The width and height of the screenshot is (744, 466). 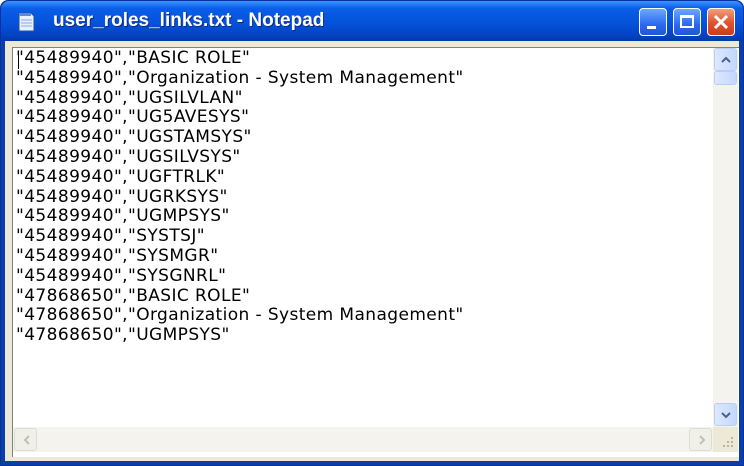 I want to click on text-line: "45489940","SYSMGR", so click(x=117, y=255).